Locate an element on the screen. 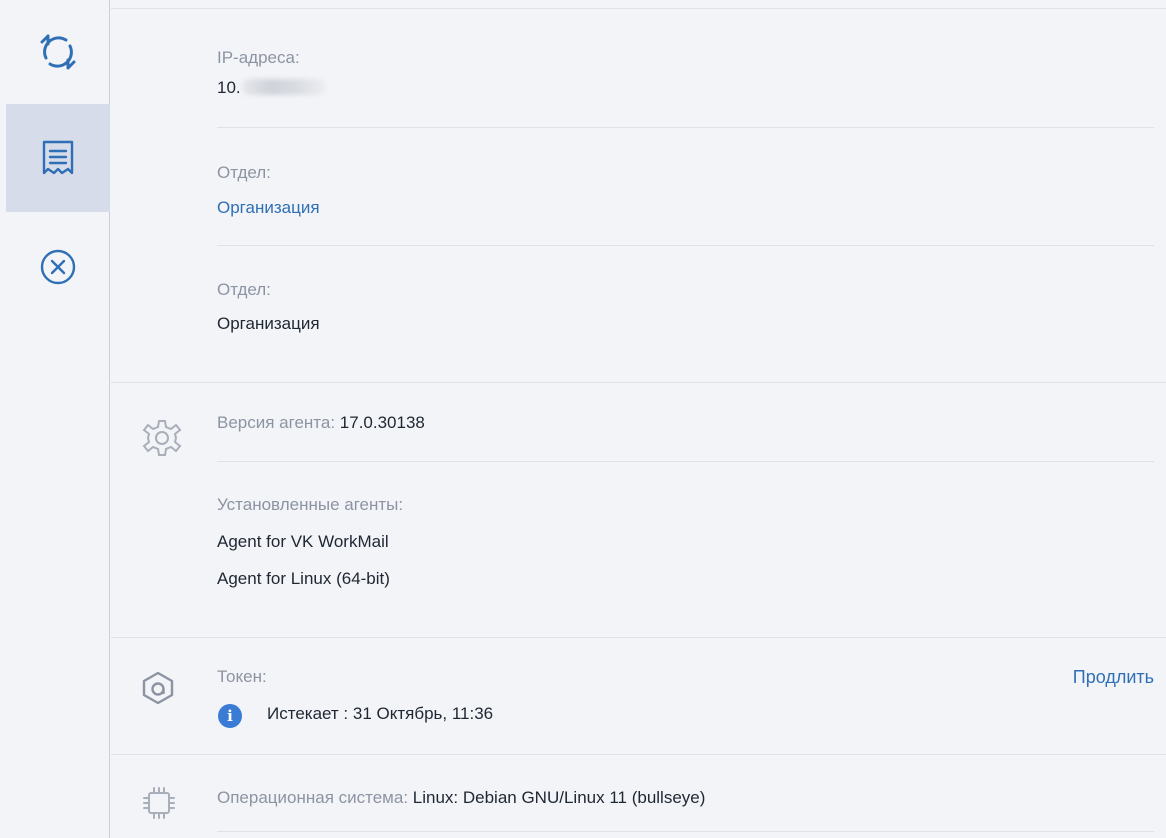 This screenshot has width=1166, height=838. token-expiry: Истекает : 31 Октябрь, 11:36 is located at coordinates (380, 713).